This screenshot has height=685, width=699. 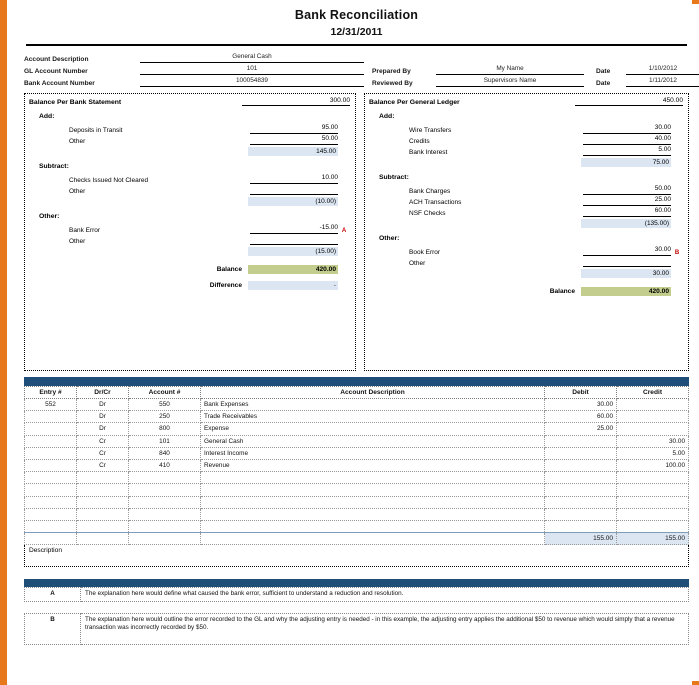 I want to click on cell-description: Interest Income, so click(x=372, y=453).